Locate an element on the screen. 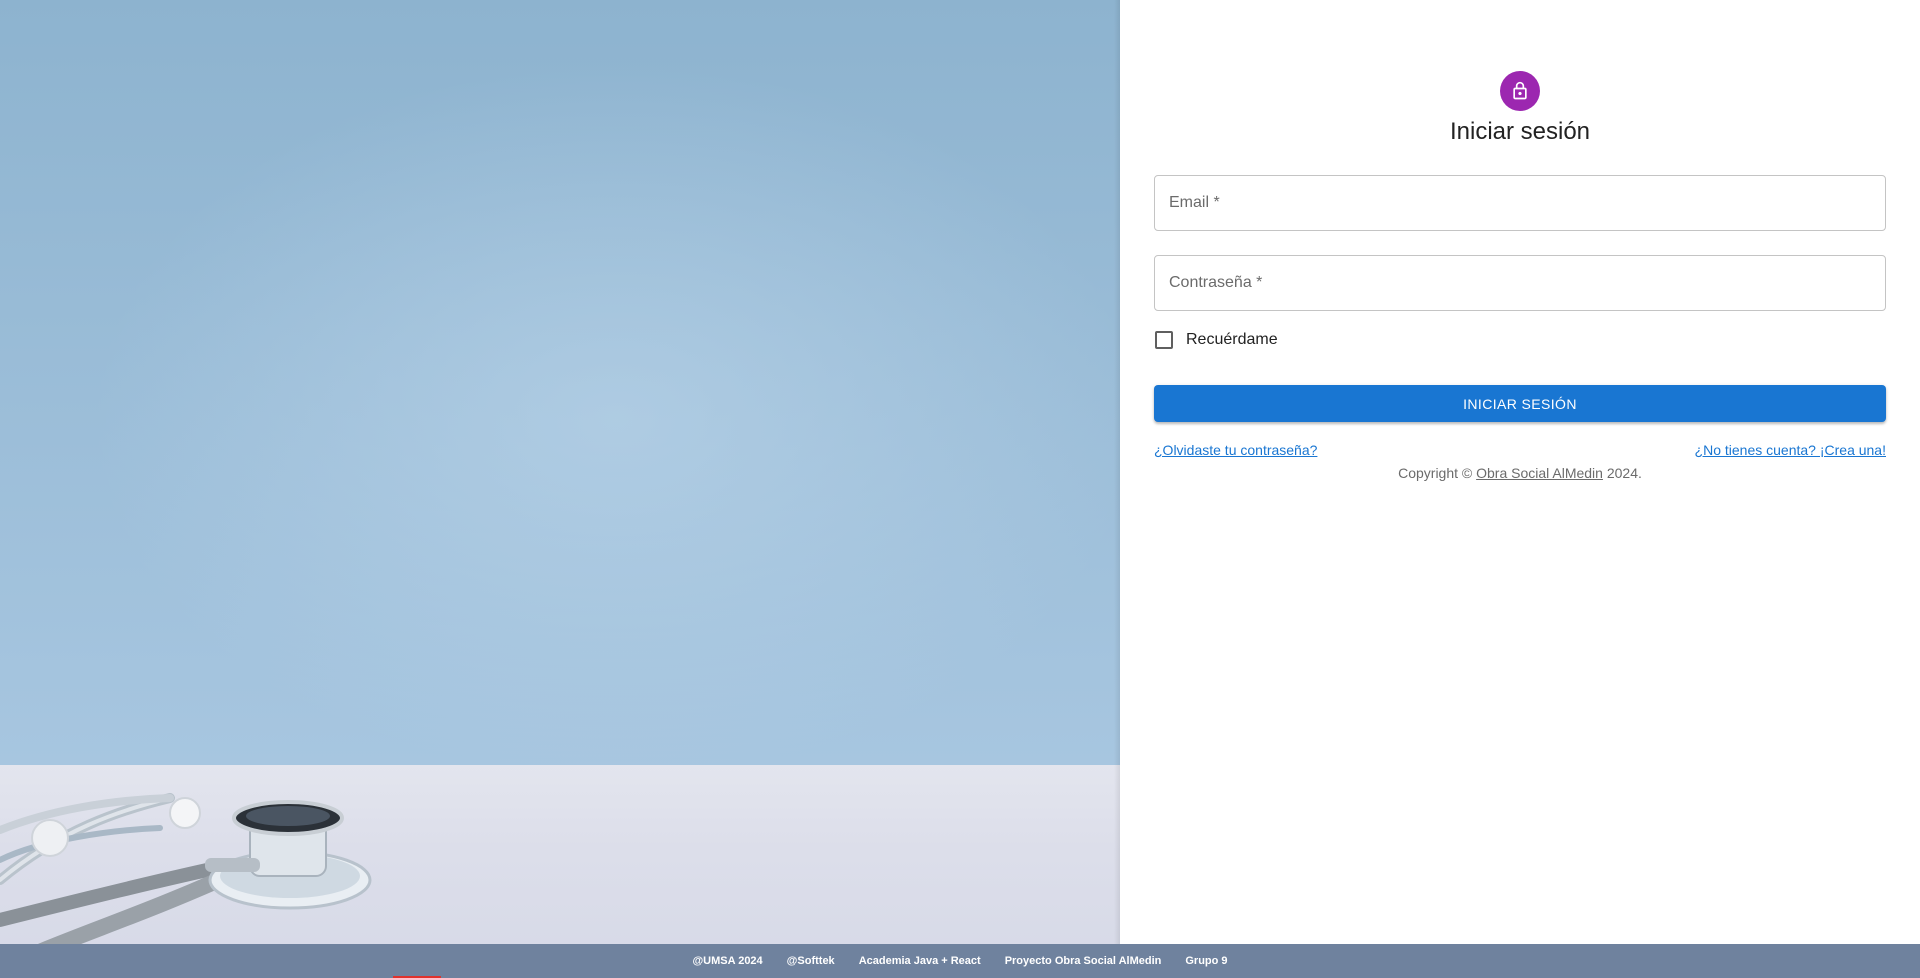 This screenshot has height=978, width=1920. footer-item-softtek: @Softtek is located at coordinates (810, 961).